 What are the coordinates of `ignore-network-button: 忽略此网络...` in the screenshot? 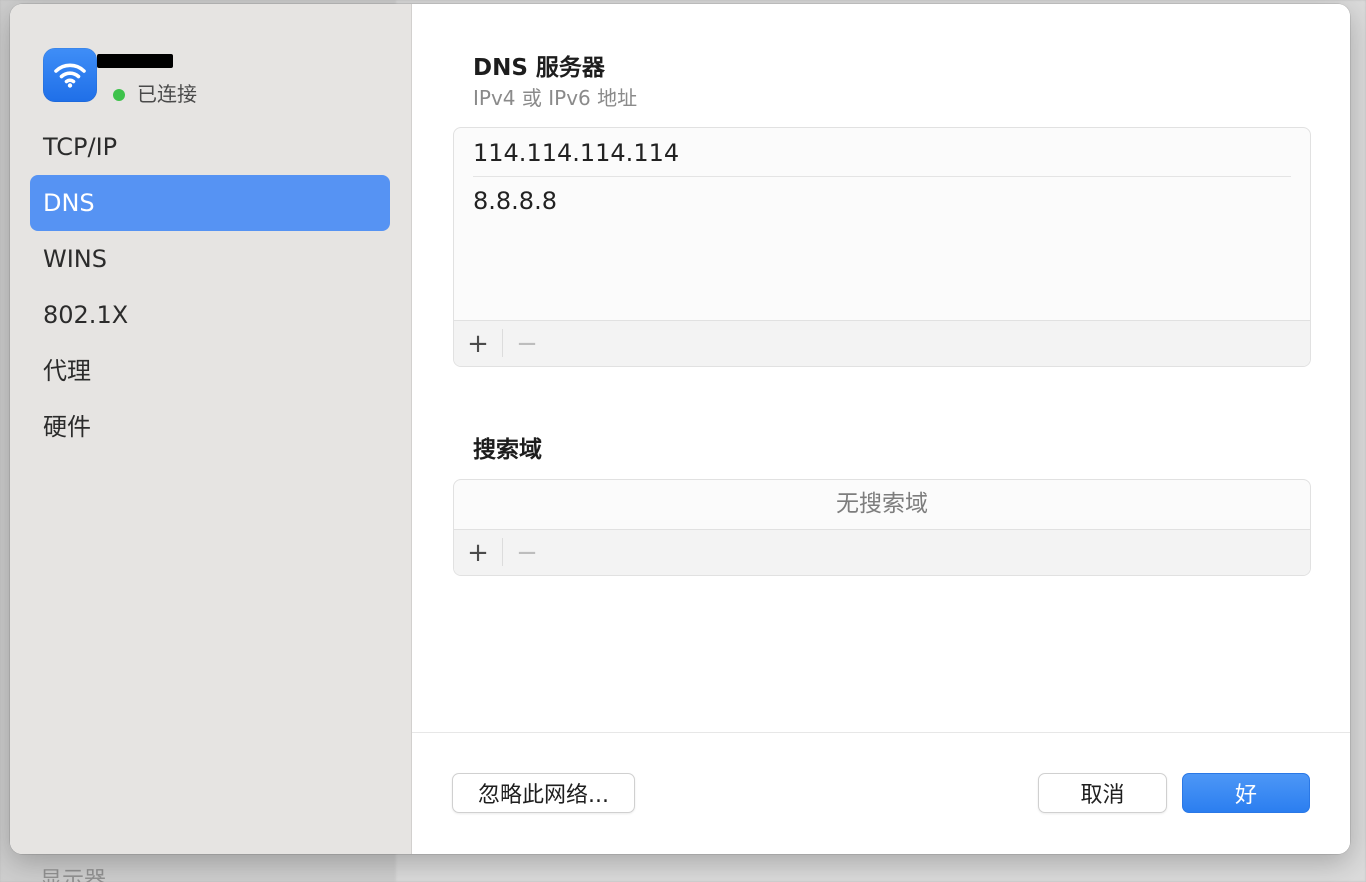 It's located at (543, 793).